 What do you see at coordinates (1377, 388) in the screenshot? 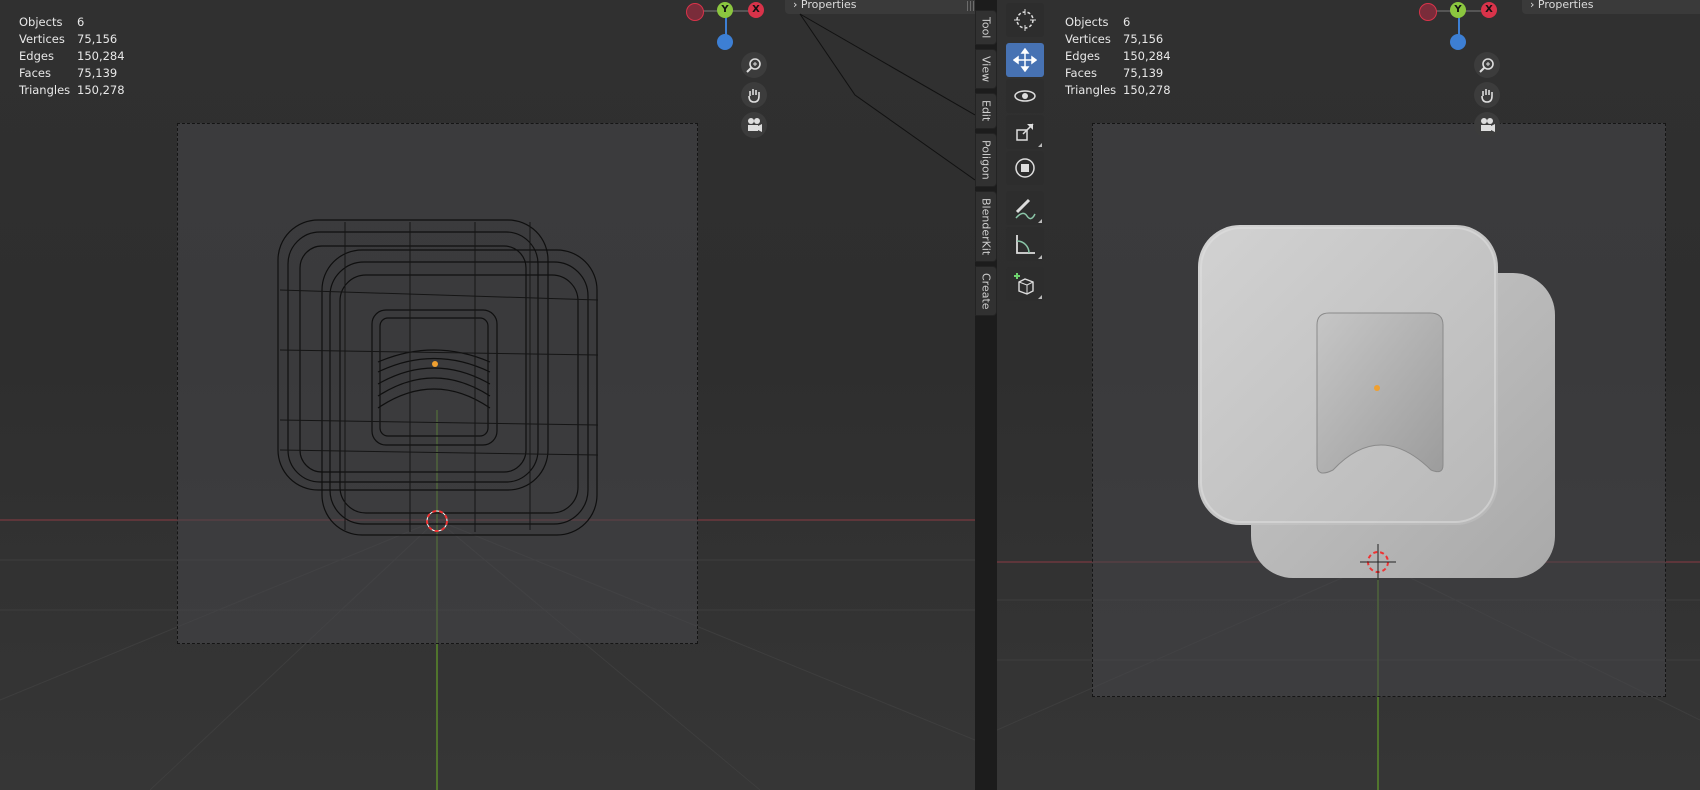
I see `object-origin` at bounding box center [1377, 388].